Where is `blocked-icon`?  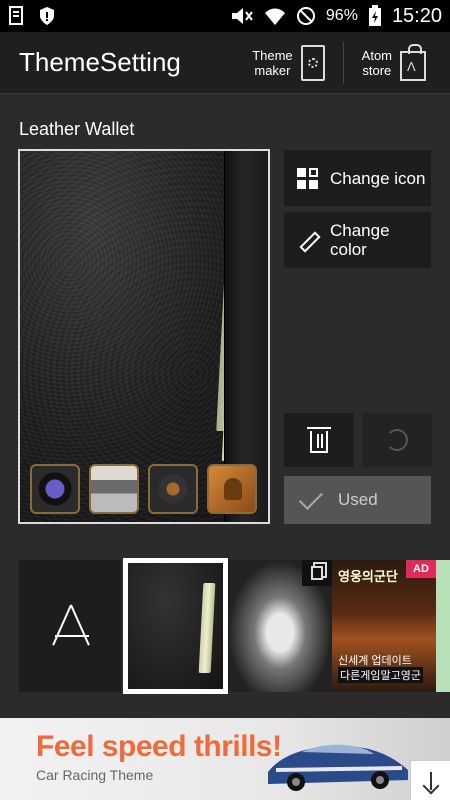 blocked-icon is located at coordinates (305, 16).